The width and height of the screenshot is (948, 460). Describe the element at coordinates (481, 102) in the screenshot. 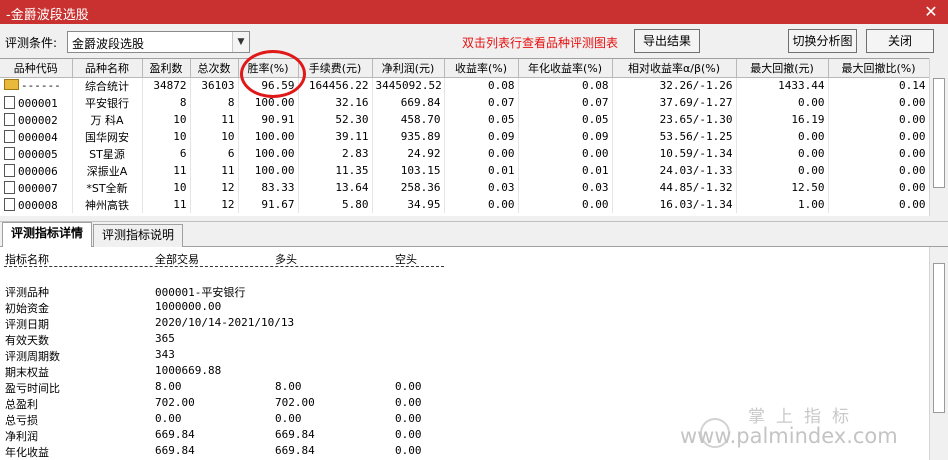

I see `cell: 0.07` at that location.